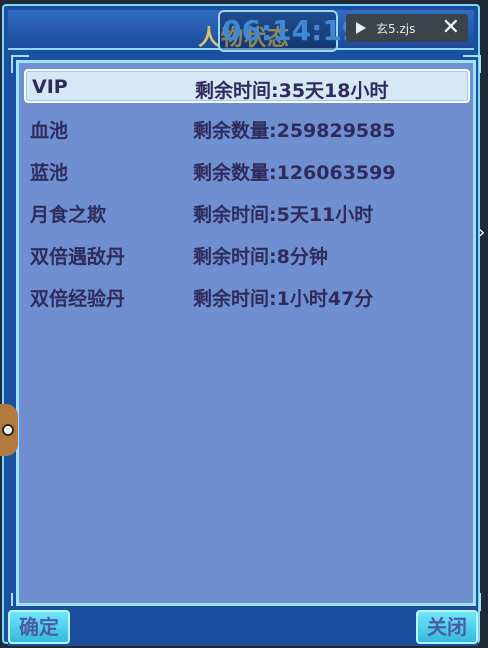 This screenshot has height=648, width=488. Describe the element at coordinates (283, 299) in the screenshot. I see `row-value: 剩余时间:1小时47分` at that location.